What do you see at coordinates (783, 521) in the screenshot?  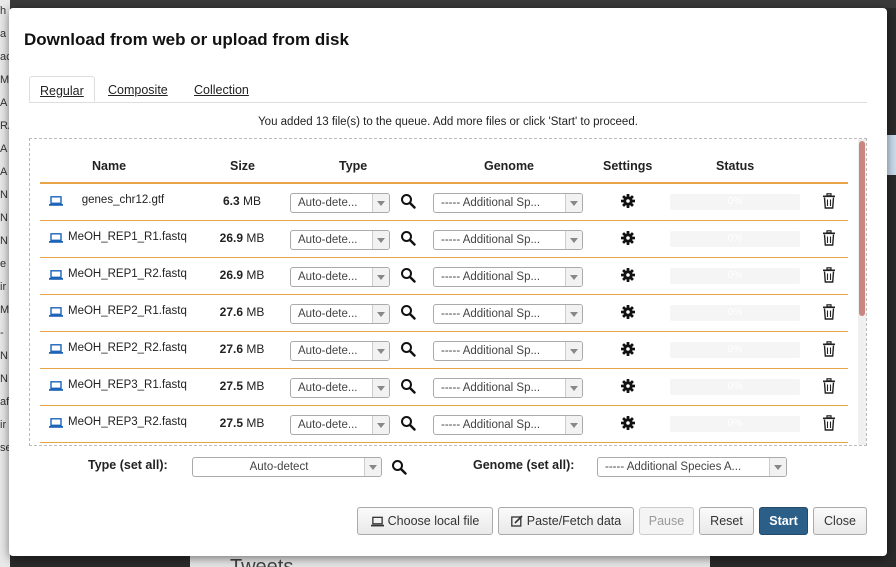 I see `start-button: Start` at bounding box center [783, 521].